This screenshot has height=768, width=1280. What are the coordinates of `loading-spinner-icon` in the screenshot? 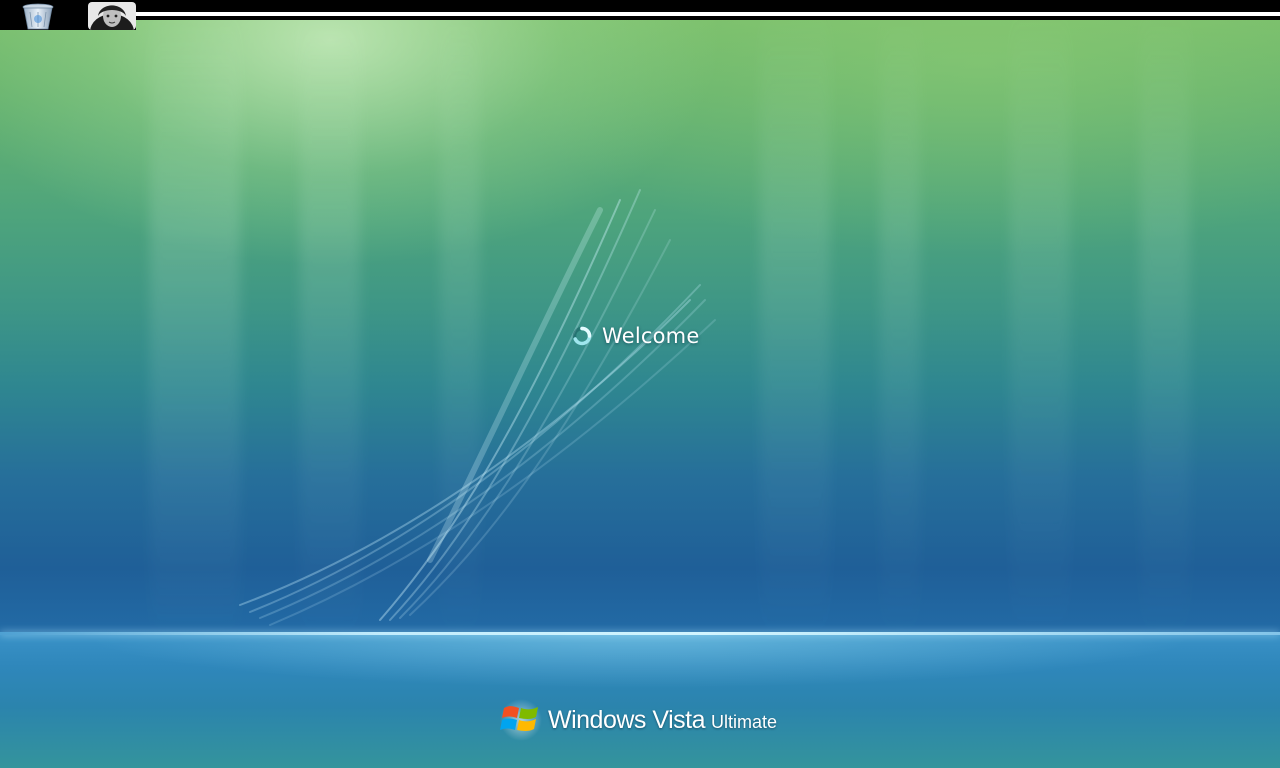 It's located at (582, 336).